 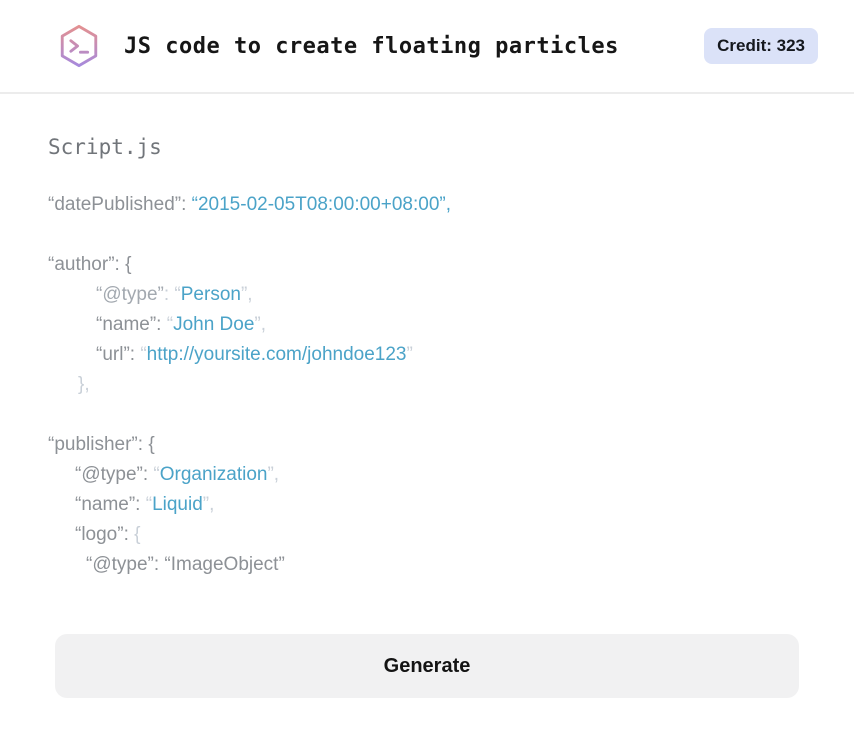 I want to click on code-line: “url”: “http://yoursite.com/johndoe123”, so click(x=427, y=355).